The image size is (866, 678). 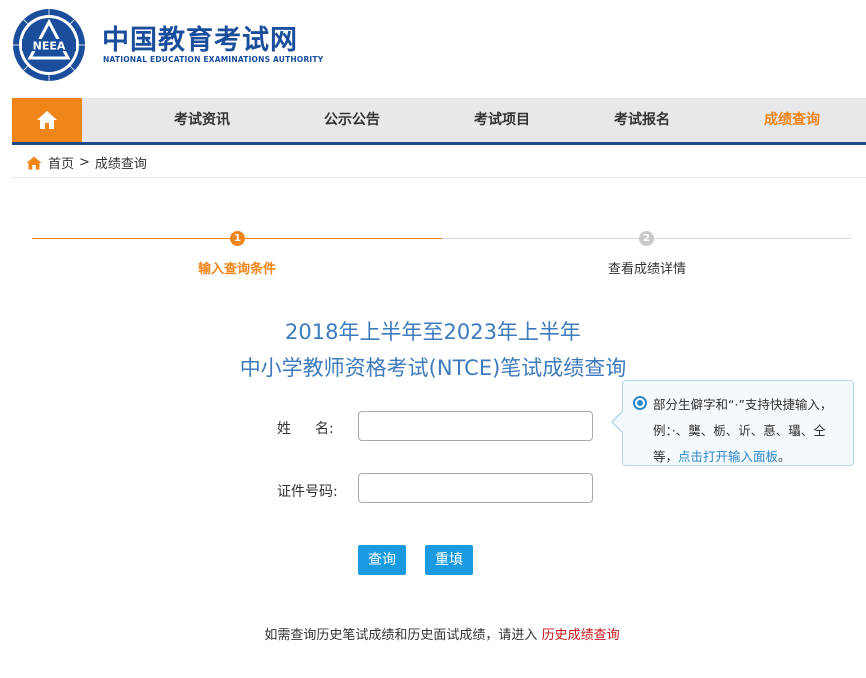 What do you see at coordinates (401, 635) in the screenshot?
I see `history-note-text: 如需查询历史笔试成绩和历史面试成绩，请进入` at bounding box center [401, 635].